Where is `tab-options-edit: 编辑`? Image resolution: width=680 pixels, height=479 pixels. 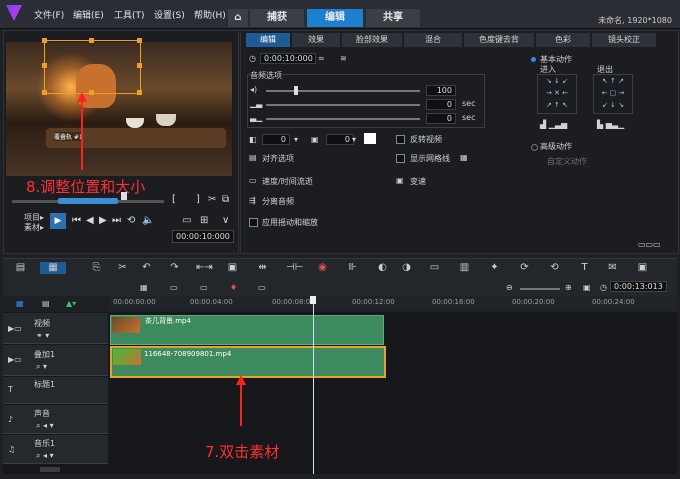 tab-options-edit: 编辑 is located at coordinates (268, 40).